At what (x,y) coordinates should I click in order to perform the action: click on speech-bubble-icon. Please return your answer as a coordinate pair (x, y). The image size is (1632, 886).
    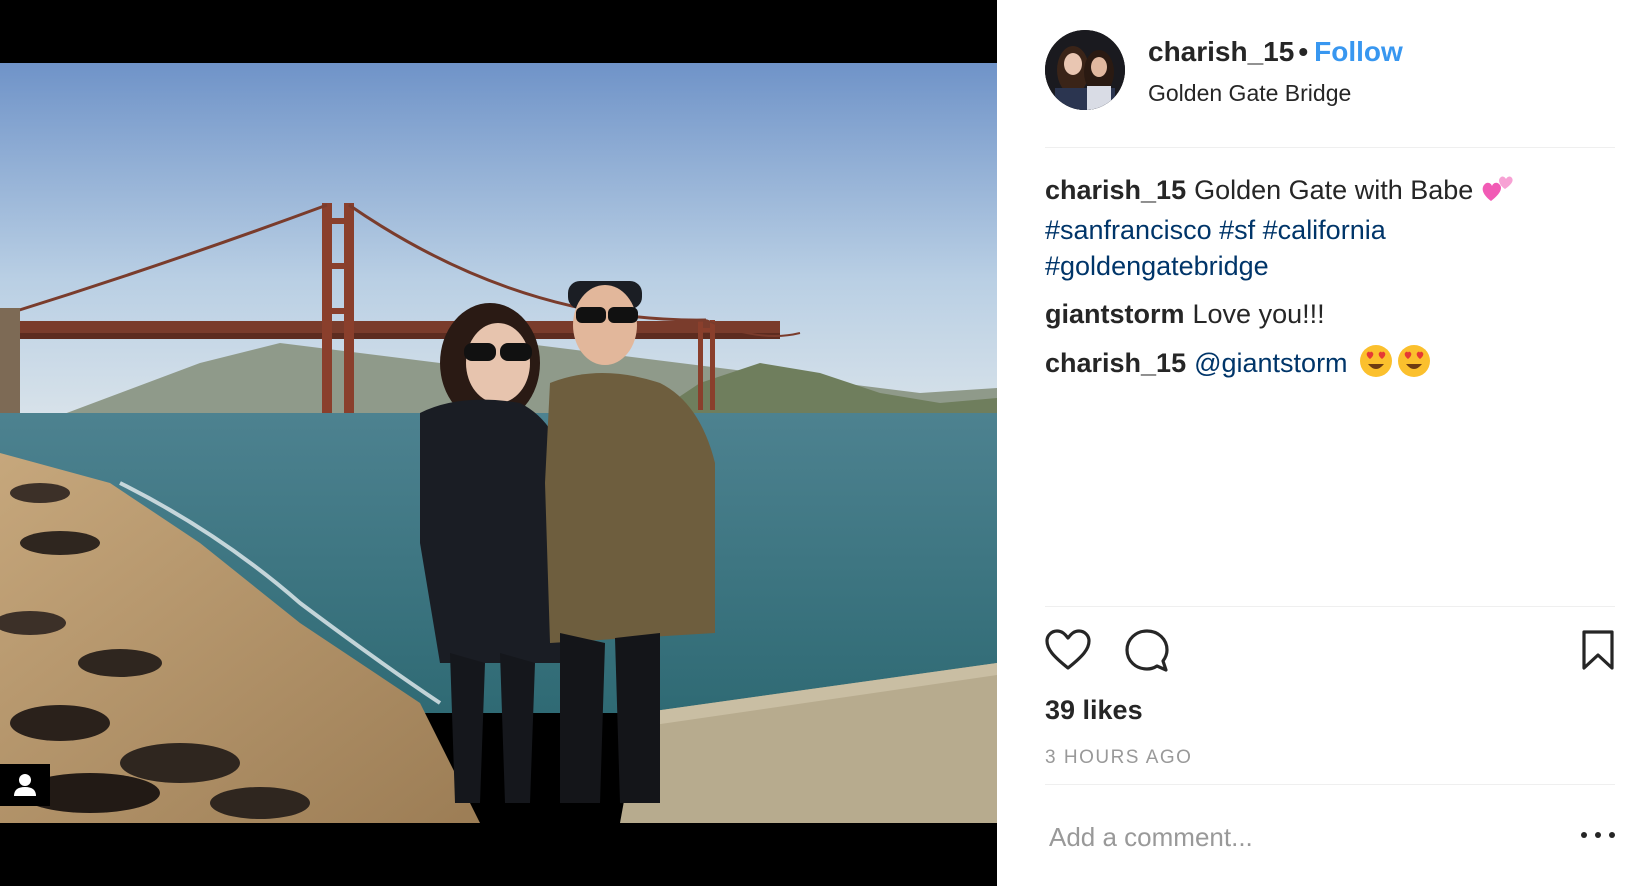
    Looking at the image, I should click on (1147, 650).